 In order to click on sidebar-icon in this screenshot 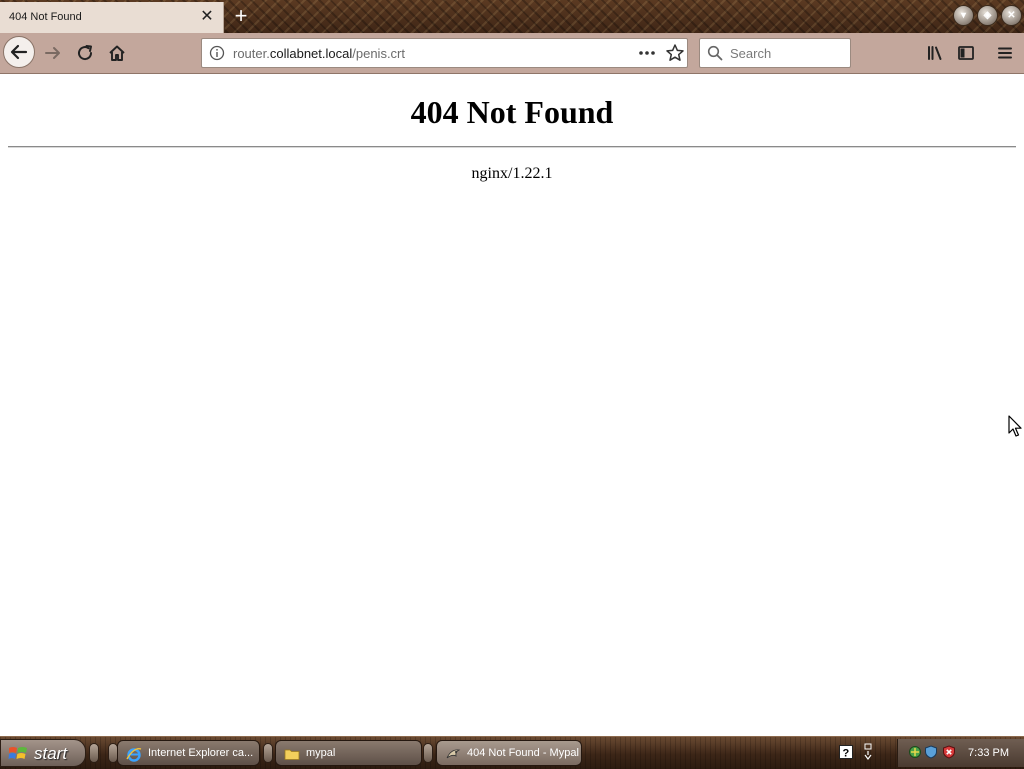, I will do `click(966, 53)`.